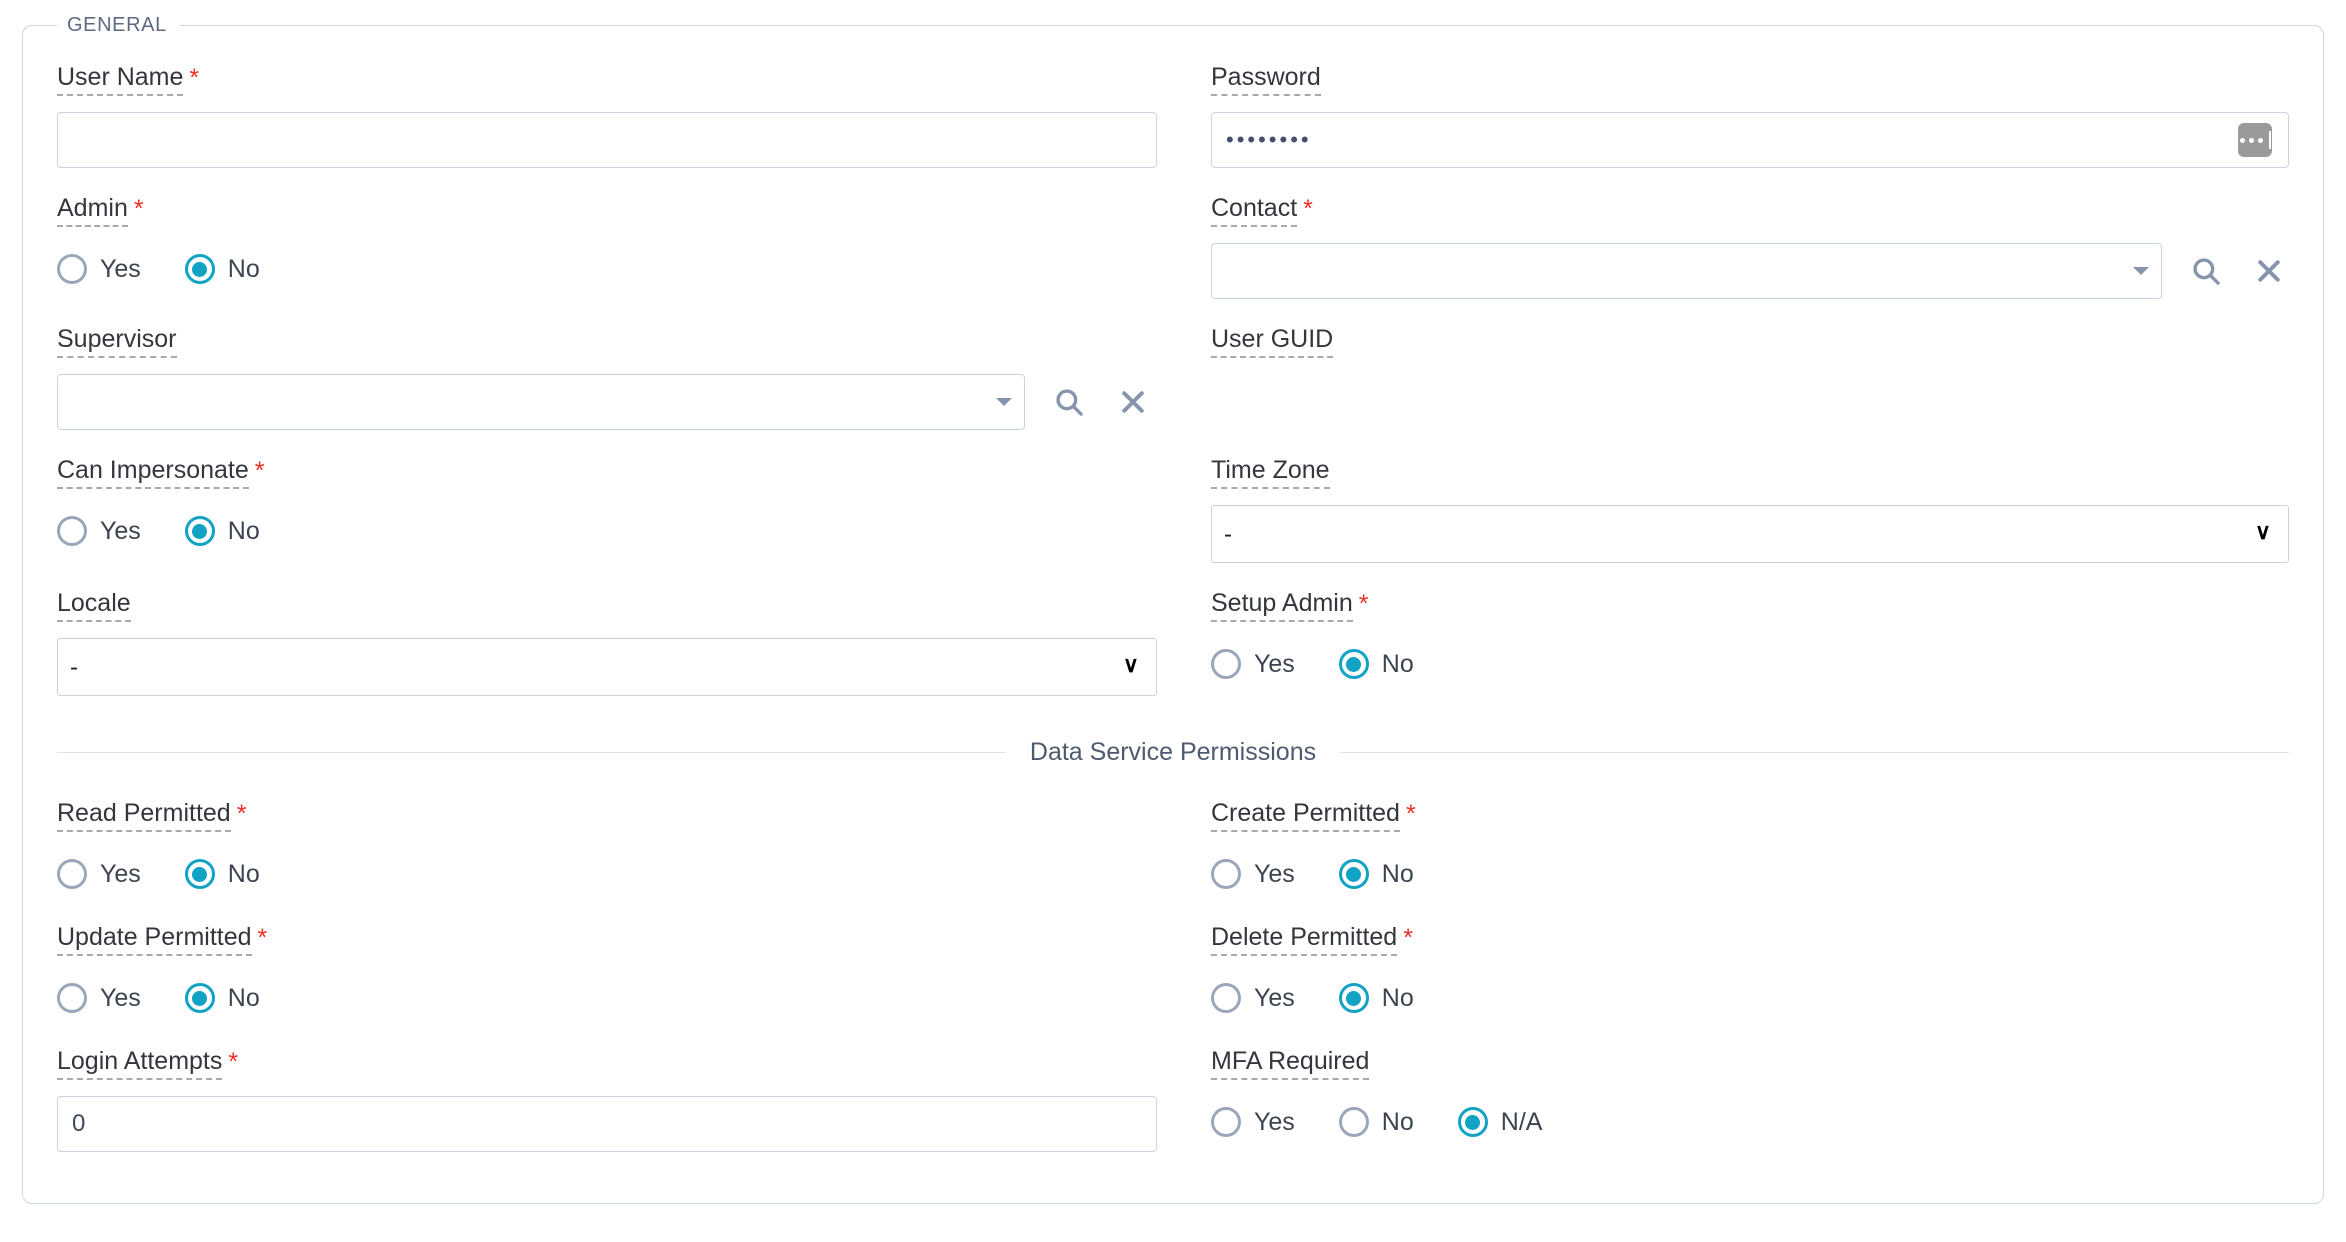 The image size is (2346, 1242). Describe the element at coordinates (1270, 472) in the screenshot. I see `time-zone-label: Time Zone` at that location.